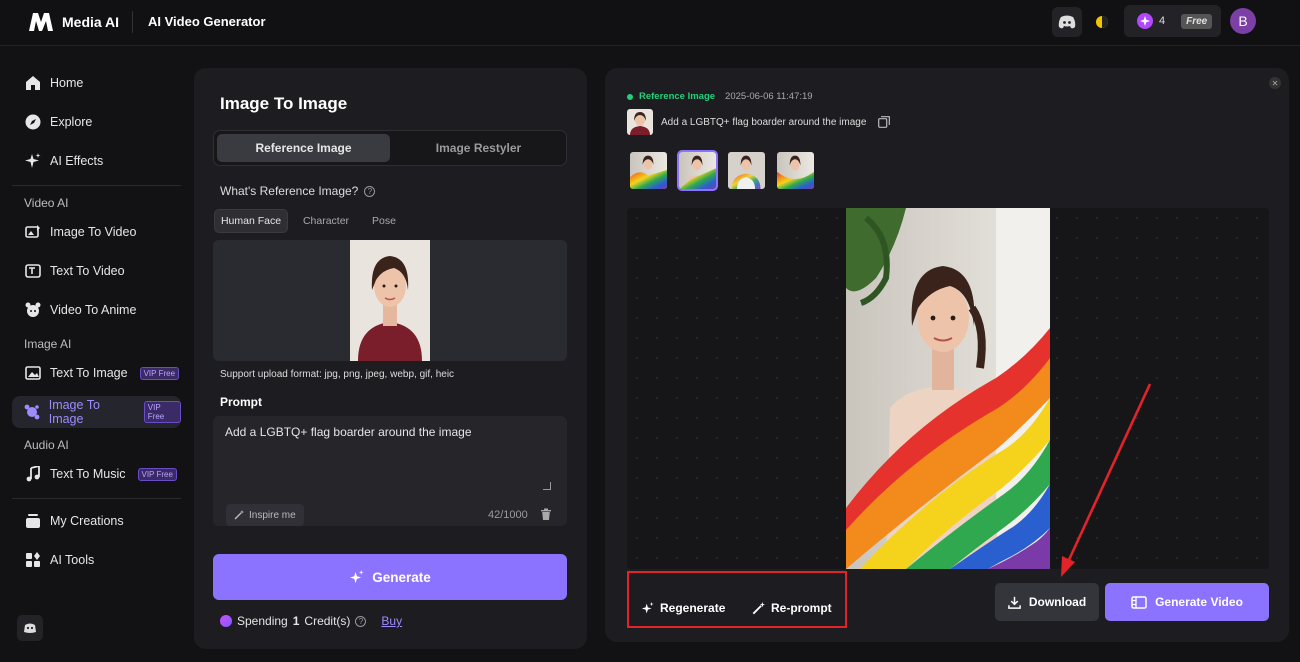 The width and height of the screenshot is (1300, 662). I want to click on sidebar-item-label: Text To Video, so click(87, 271).